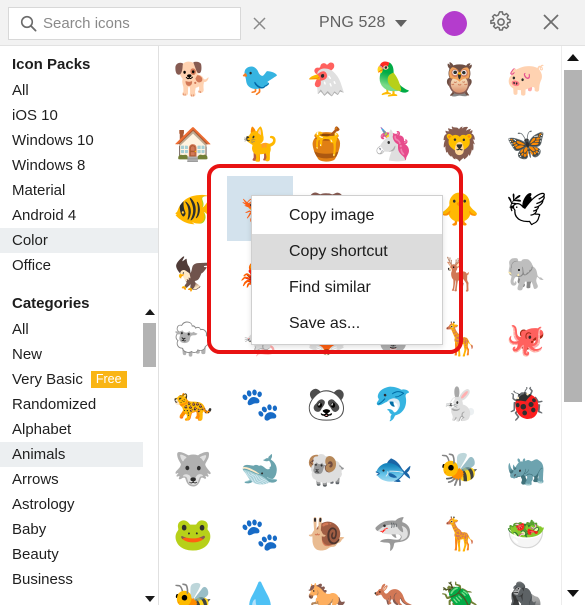 This screenshot has height=605, width=585. I want to click on sidebar-category-label: Very Basic, so click(47, 379).